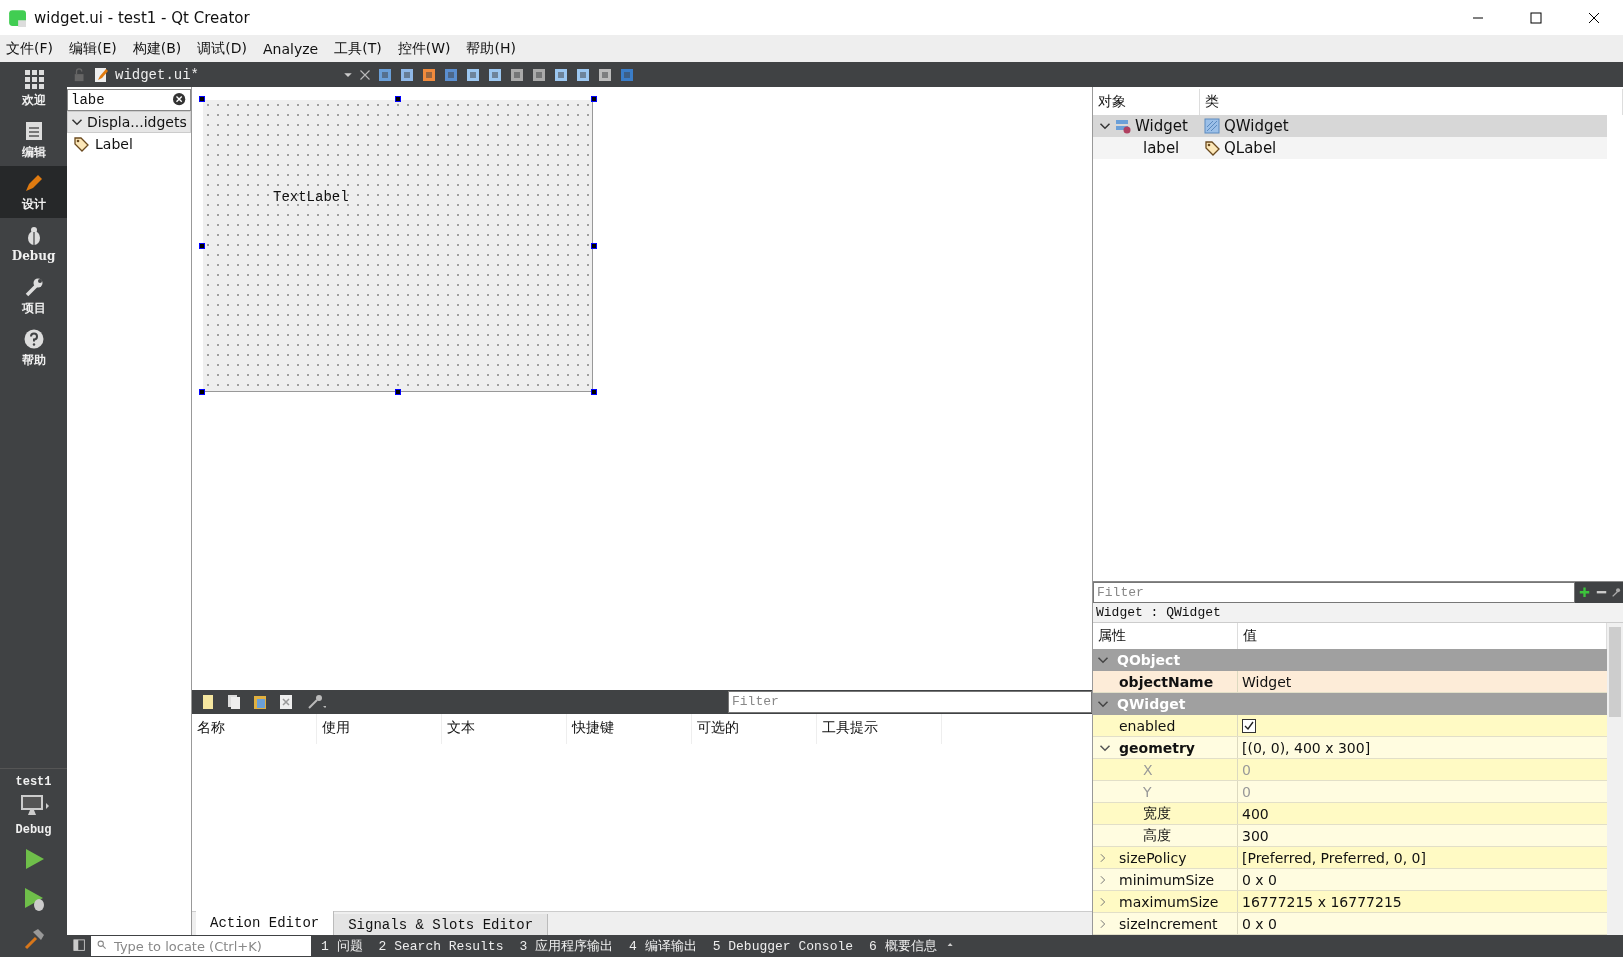 This screenshot has height=957, width=1623. What do you see at coordinates (80, 946) in the screenshot?
I see `sidebar-toggle-icon` at bounding box center [80, 946].